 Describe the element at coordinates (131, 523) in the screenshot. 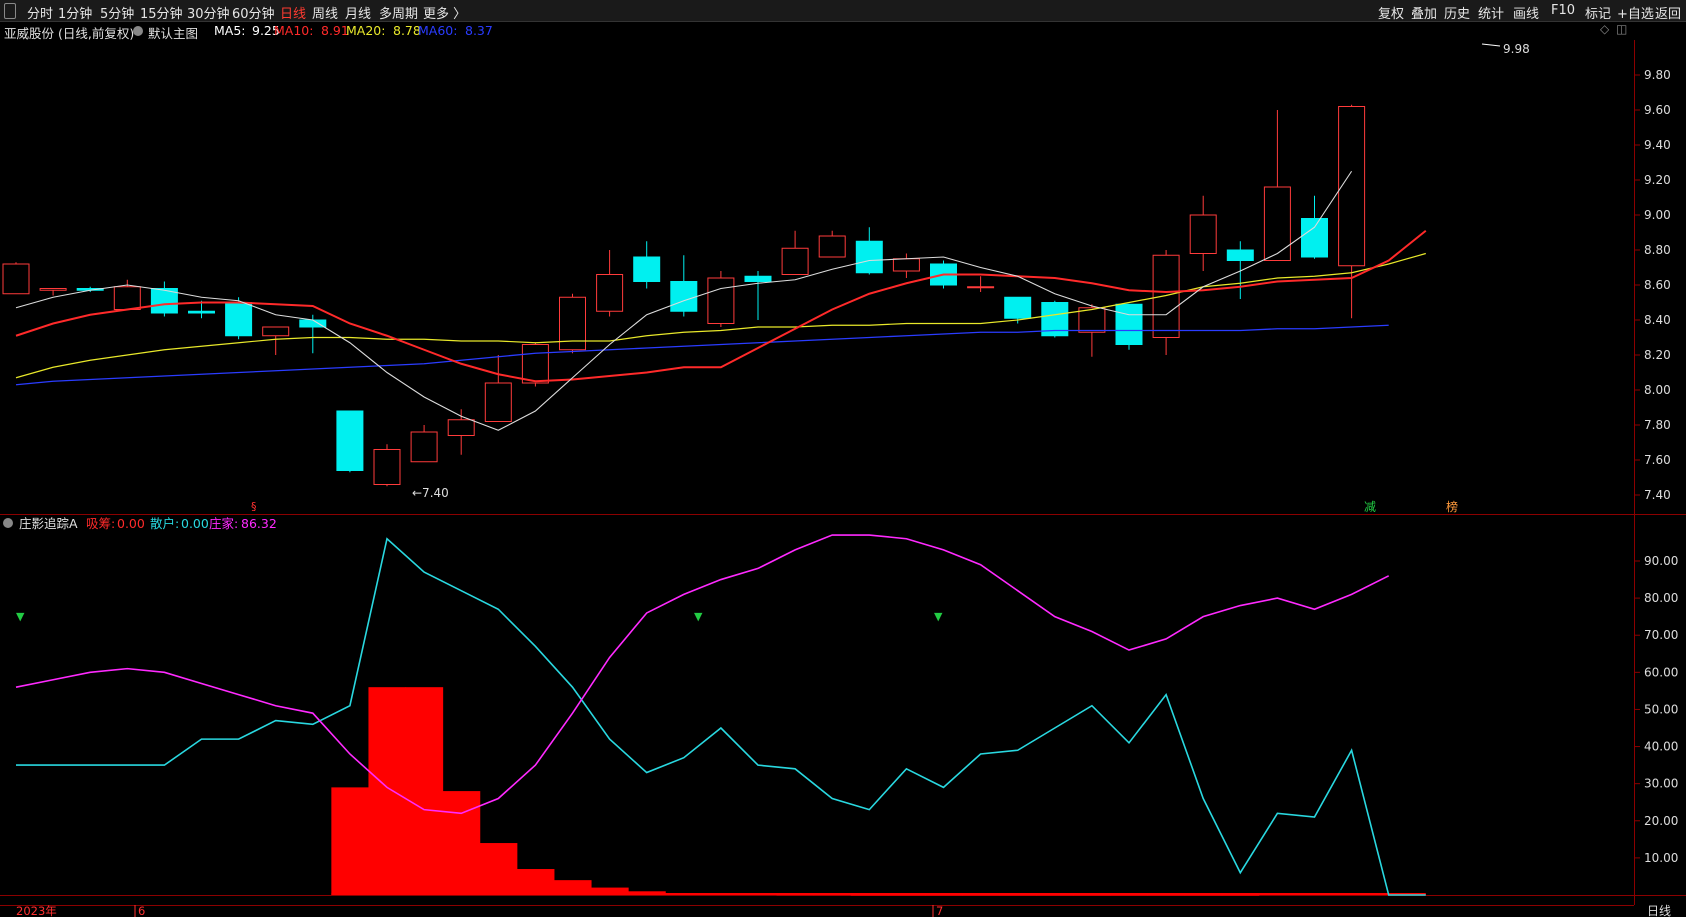

I see `legend-accumulation-value: 0.00` at that location.